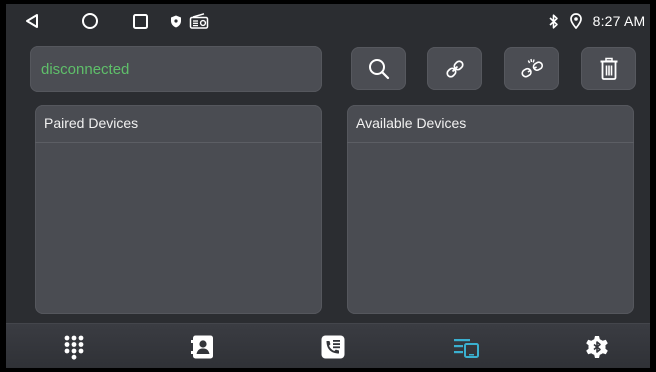  I want to click on bluetooth-icon, so click(554, 21).